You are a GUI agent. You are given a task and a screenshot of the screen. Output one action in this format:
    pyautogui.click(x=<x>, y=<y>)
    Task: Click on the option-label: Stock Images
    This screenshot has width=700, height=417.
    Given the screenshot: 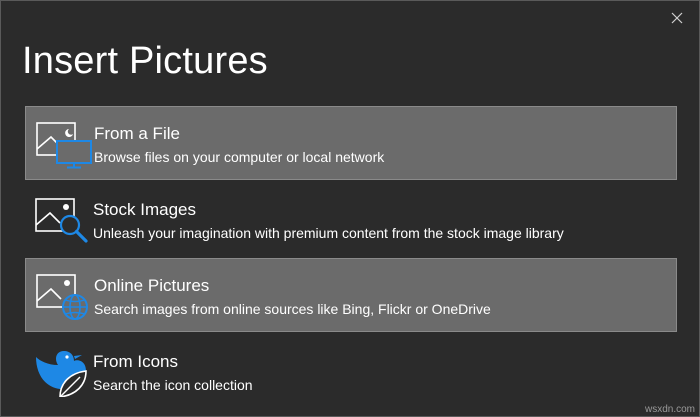 What is the action you would take?
    pyautogui.click(x=144, y=209)
    